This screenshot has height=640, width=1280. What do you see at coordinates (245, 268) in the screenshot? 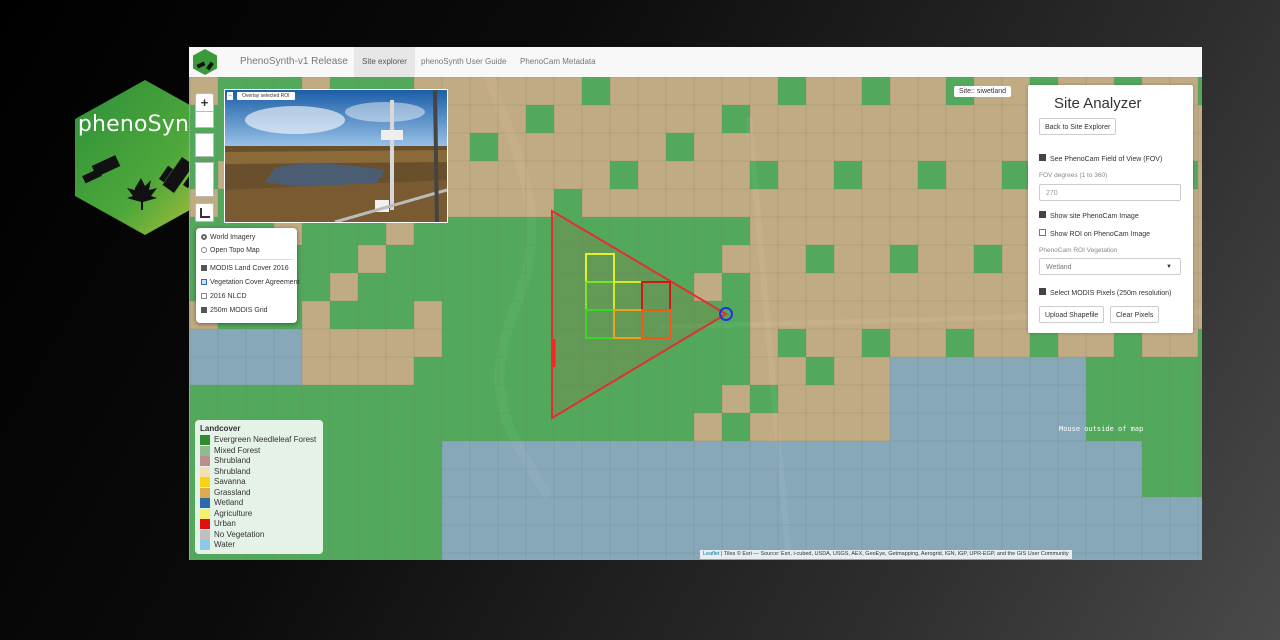
I see `layer-modis-land-cover: MODIS Land Cover 2016` at bounding box center [245, 268].